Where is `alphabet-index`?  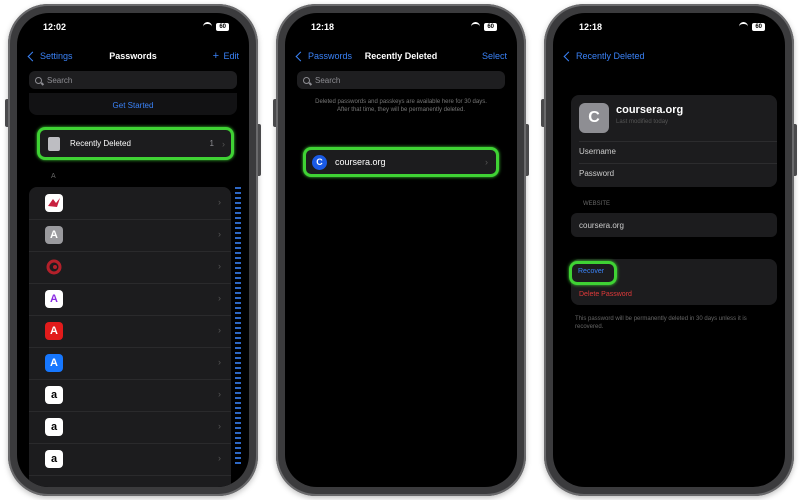
alphabet-index is located at coordinates (238, 327).